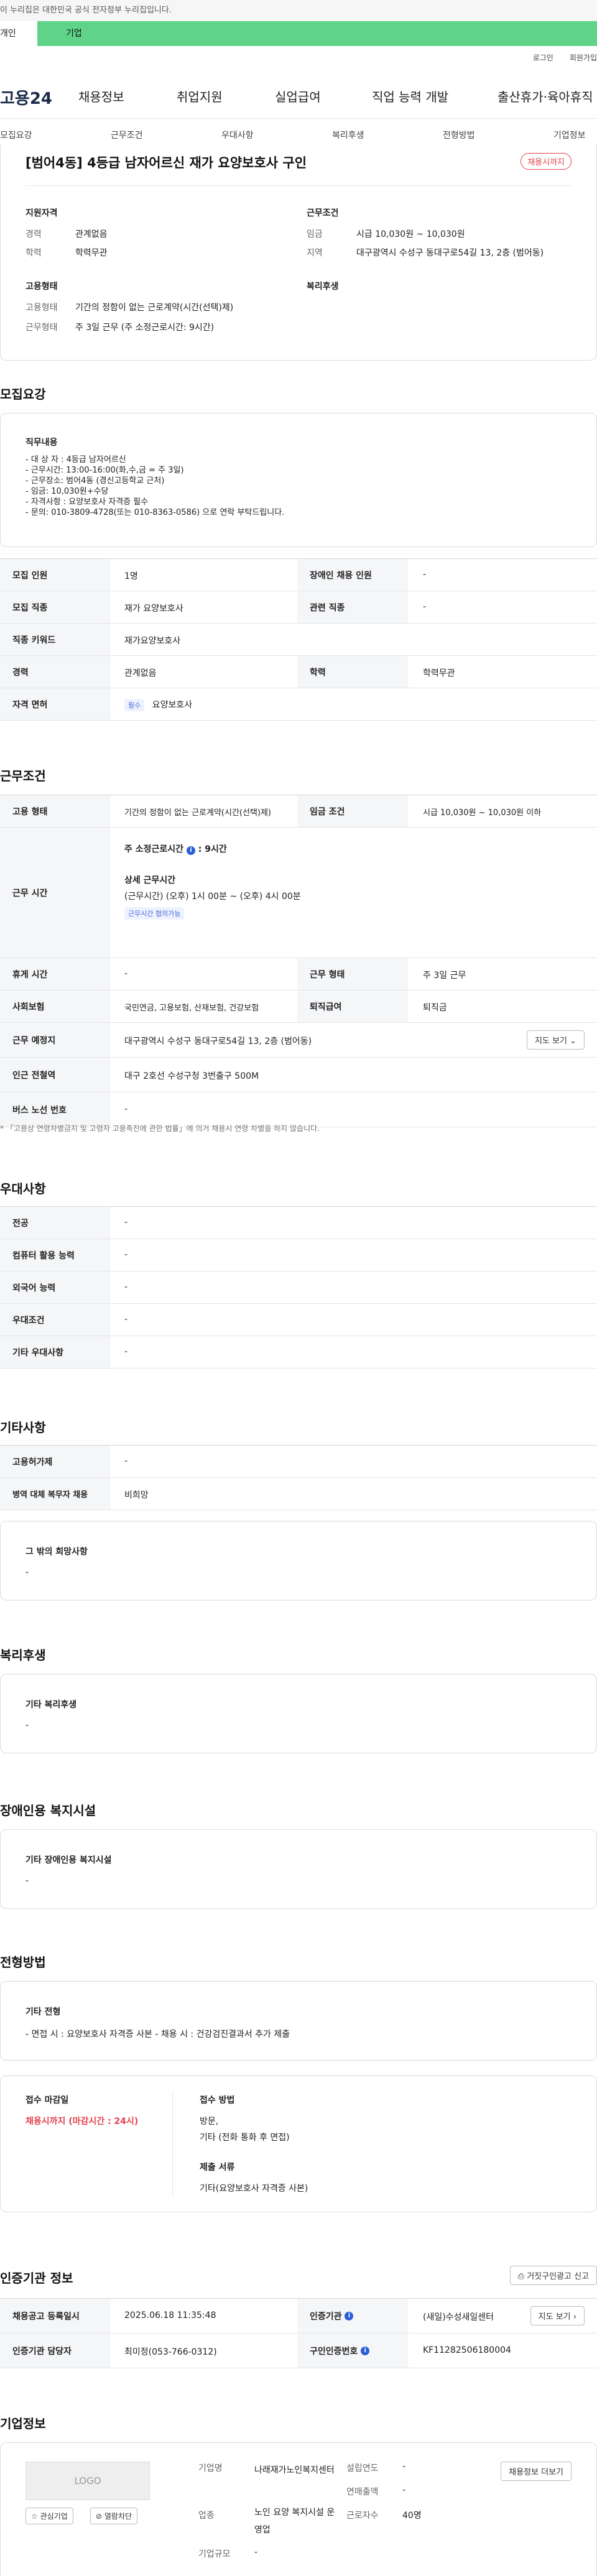 The image size is (597, 2576). I want to click on nav-job-info: 채용정보, so click(101, 96).